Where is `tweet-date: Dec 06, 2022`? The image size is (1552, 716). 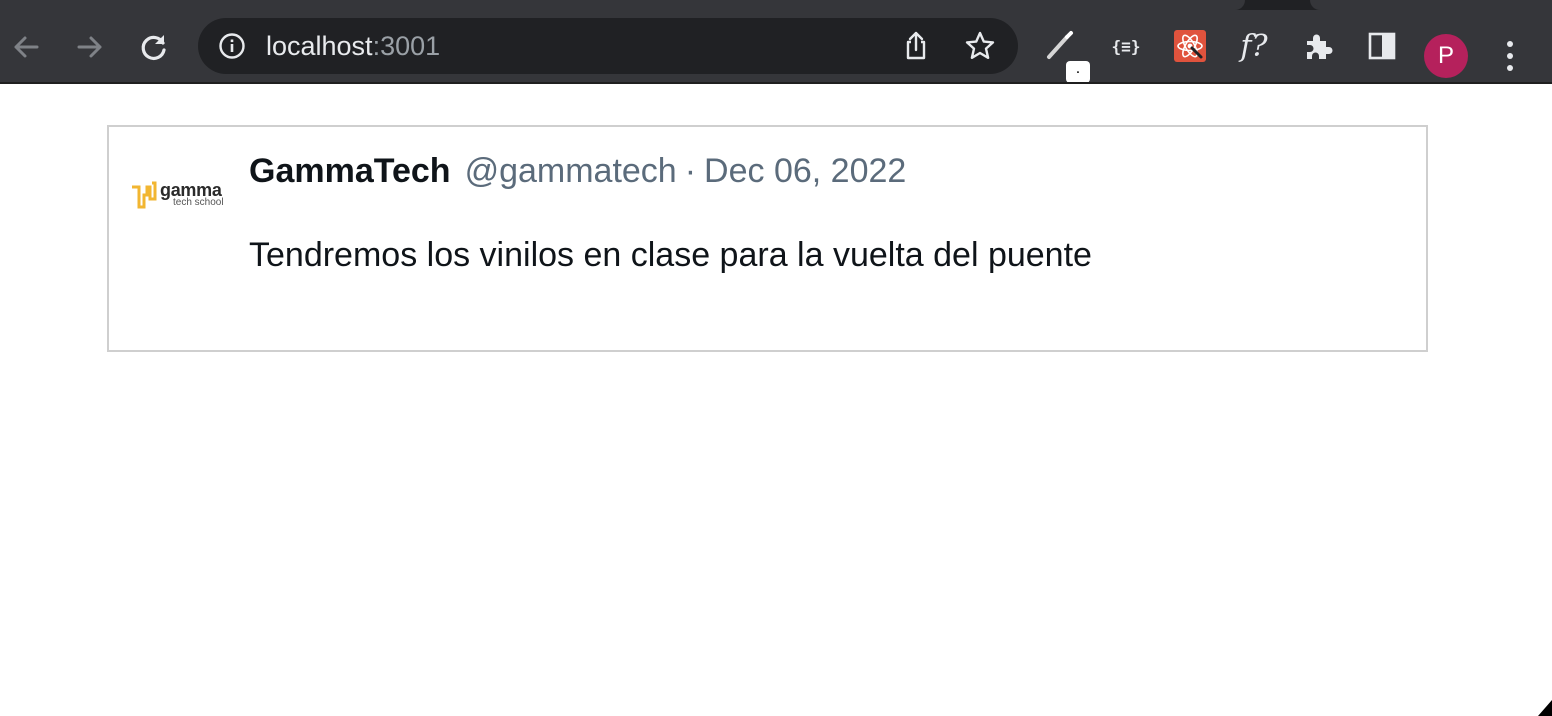 tweet-date: Dec 06, 2022 is located at coordinates (805, 171).